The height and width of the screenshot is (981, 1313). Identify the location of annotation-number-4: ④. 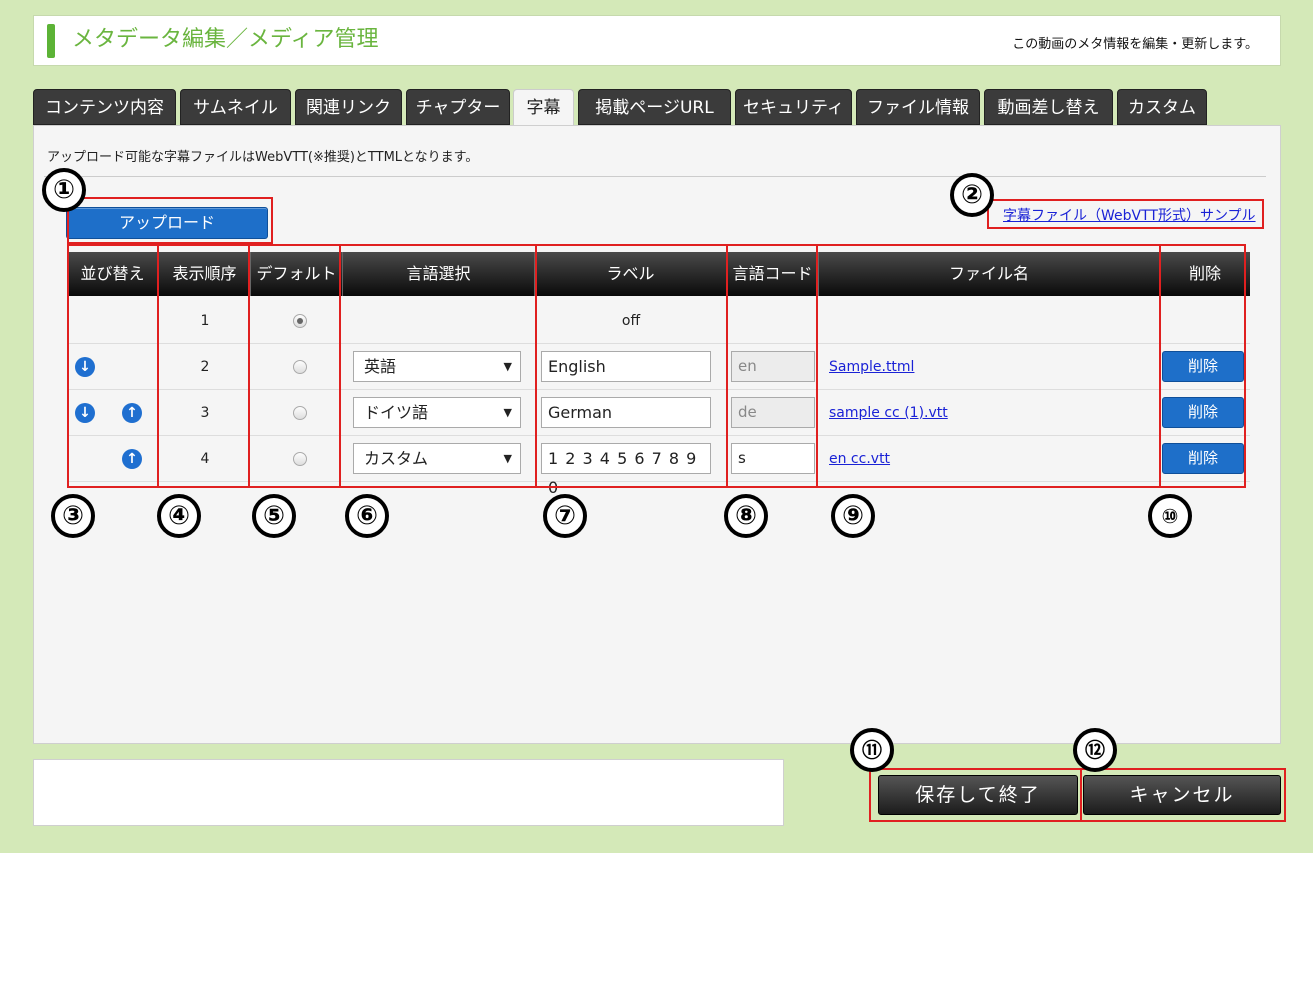
(179, 516).